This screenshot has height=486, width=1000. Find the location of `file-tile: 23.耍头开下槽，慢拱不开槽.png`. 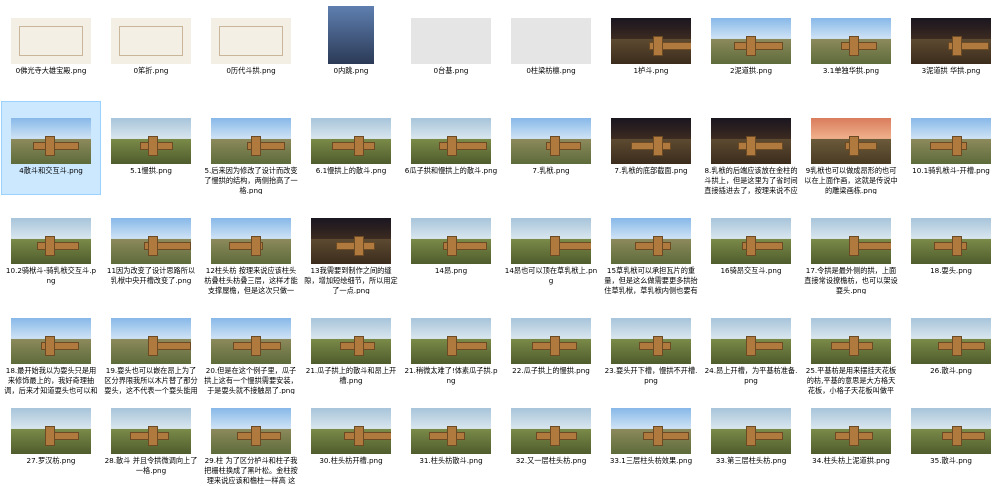

file-tile: 23.耍头开下槽，慢拱不开槽.png is located at coordinates (651, 348).